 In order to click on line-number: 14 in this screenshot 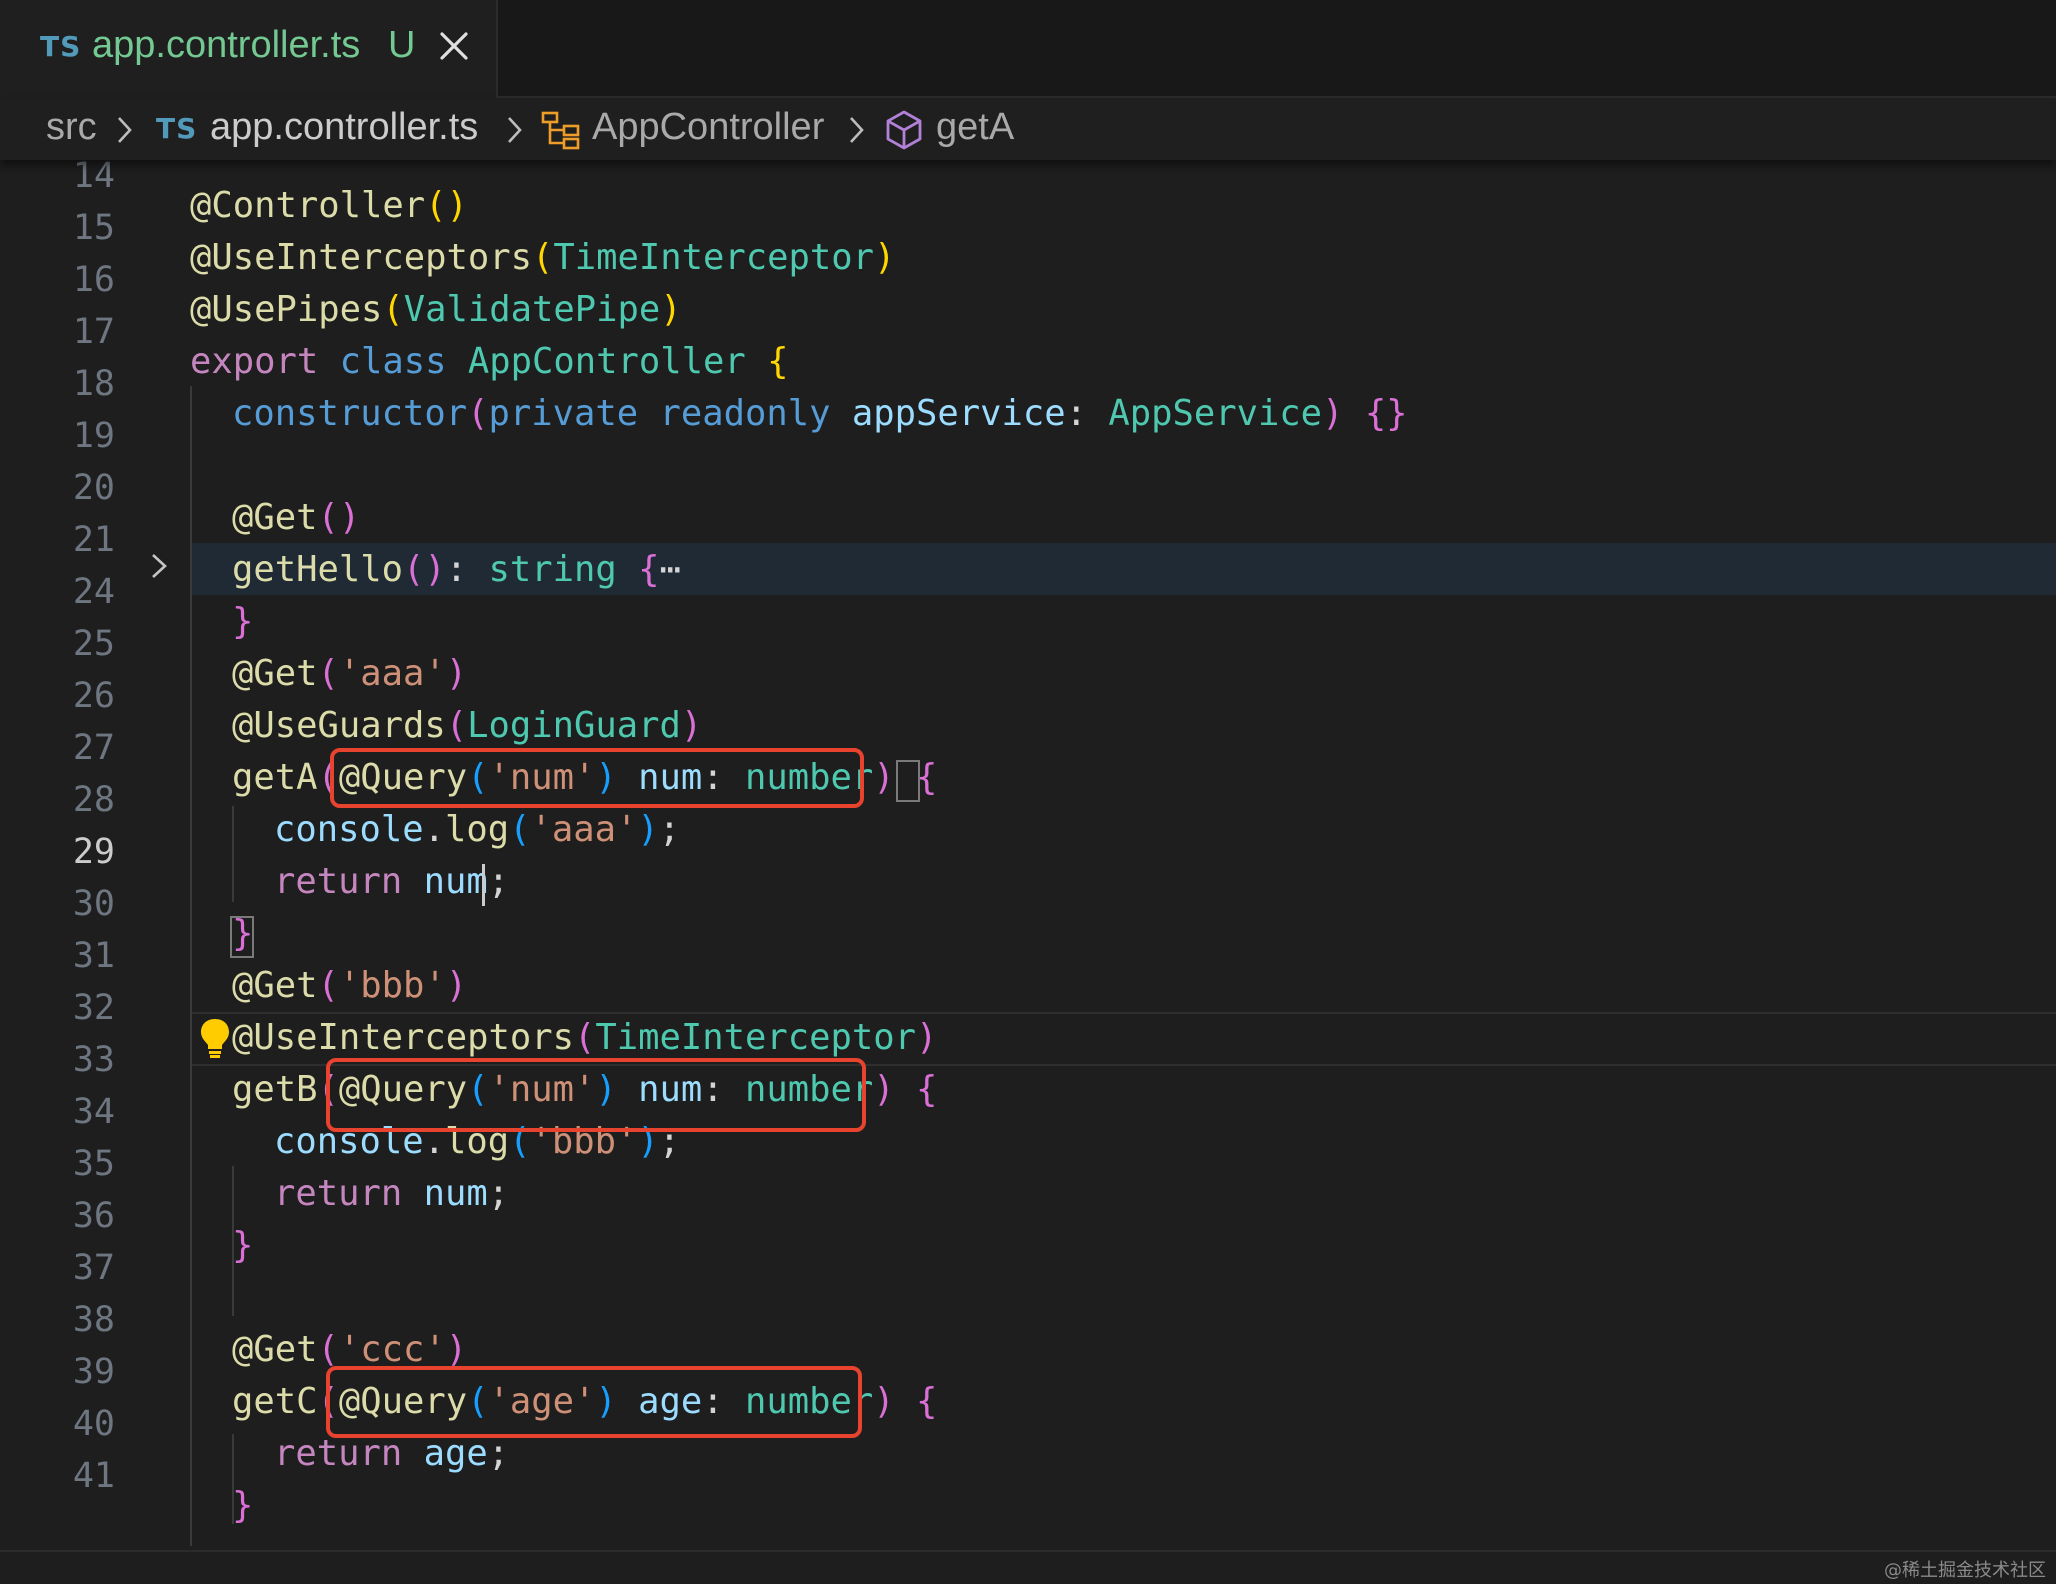, I will do `click(93, 178)`.